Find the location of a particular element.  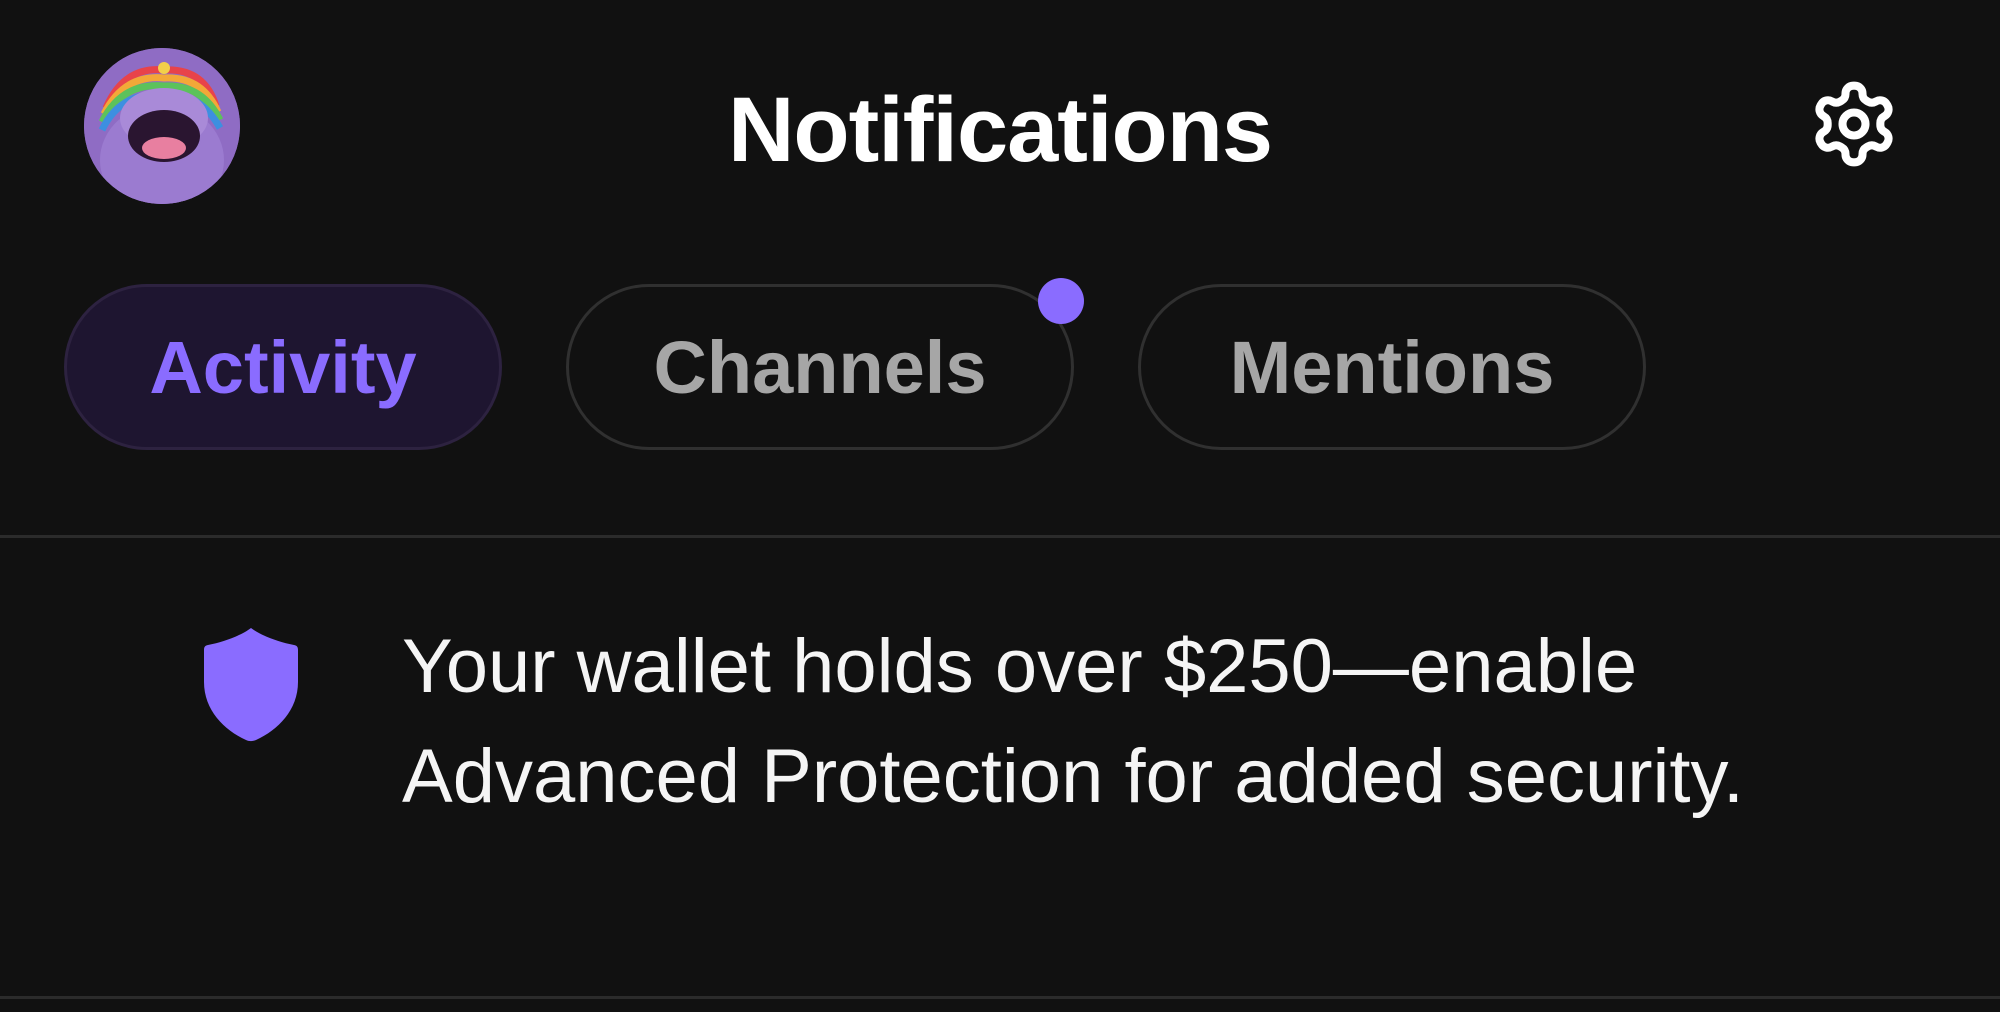

gear-icon is located at coordinates (1854, 124).